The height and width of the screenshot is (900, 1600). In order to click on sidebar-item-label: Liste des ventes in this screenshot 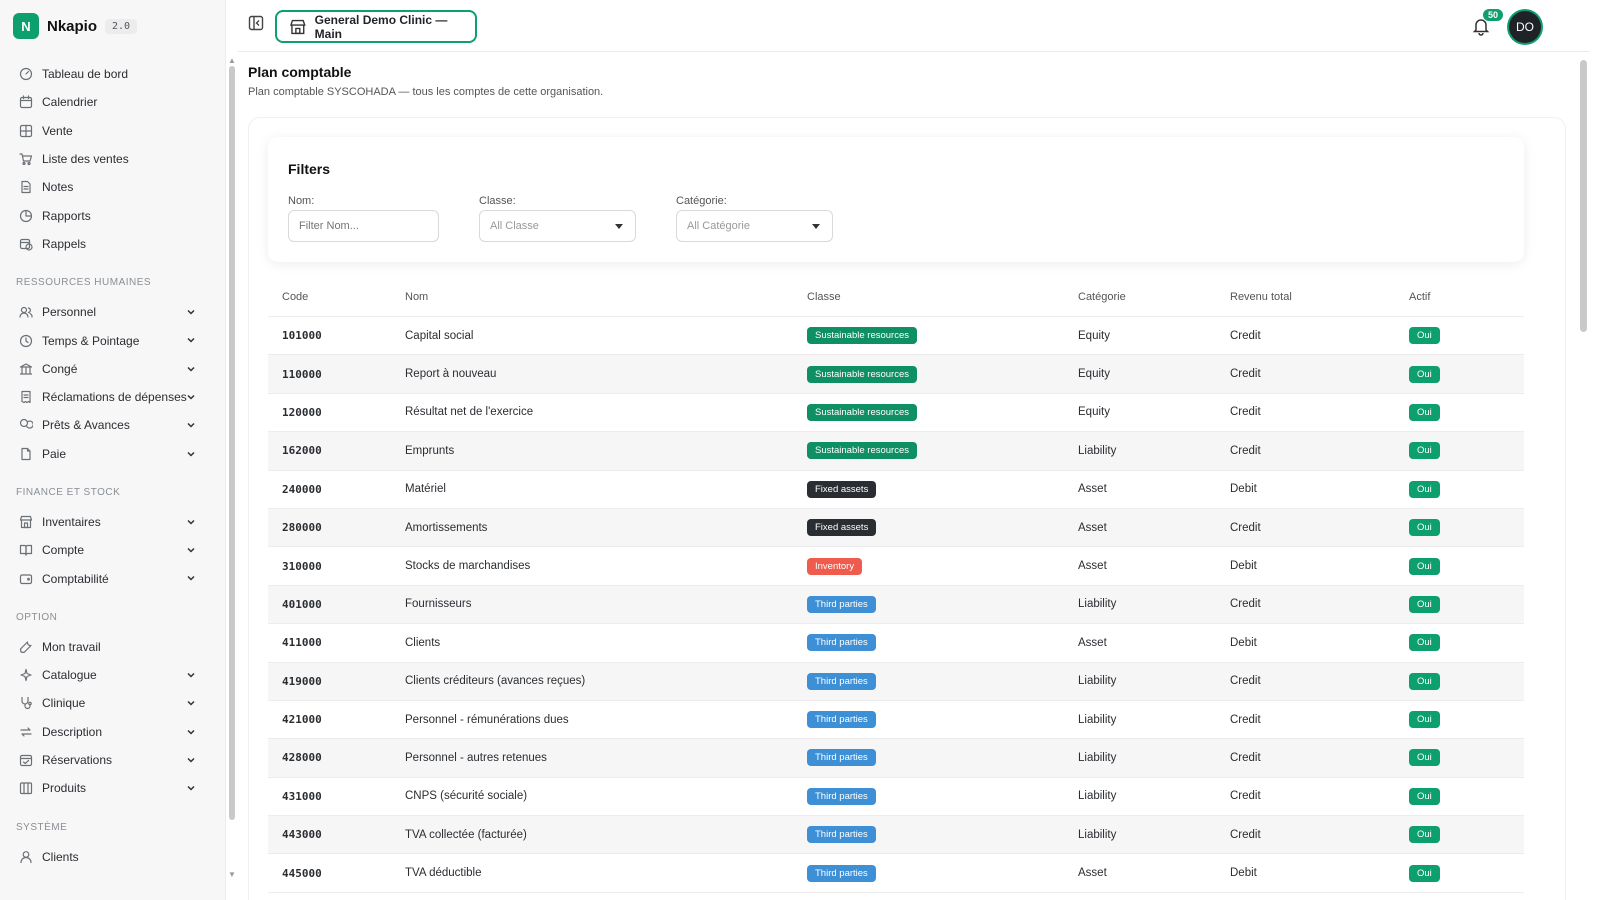, I will do `click(85, 159)`.